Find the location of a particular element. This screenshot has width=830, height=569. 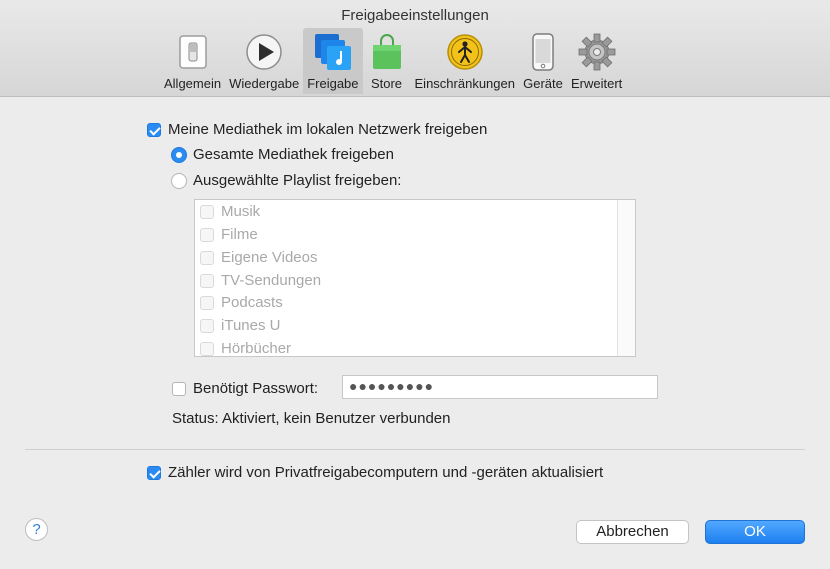

password-field: ●●●●●●●●● is located at coordinates (500, 387).